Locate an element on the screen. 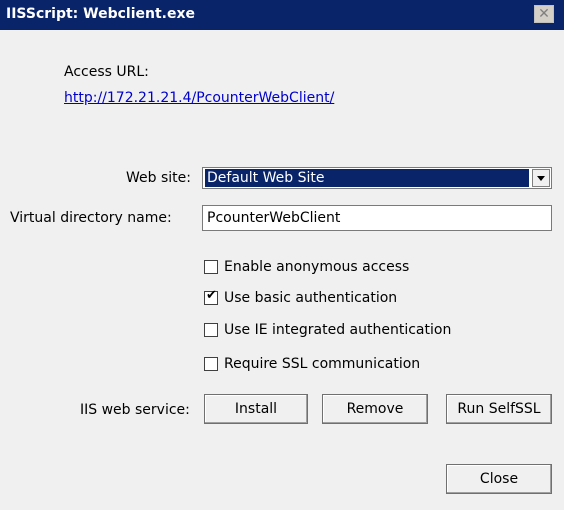 The image size is (564, 510). install-button: Install is located at coordinates (256, 409).